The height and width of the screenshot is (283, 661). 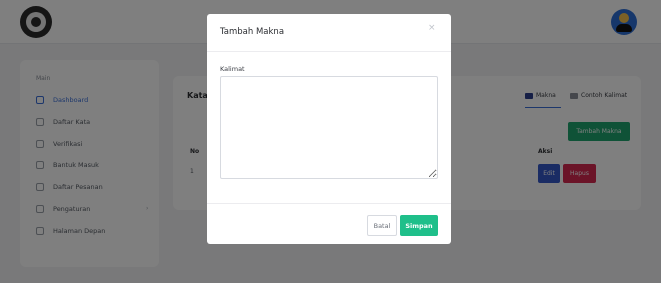 What do you see at coordinates (329, 51) in the screenshot?
I see `modal-header-divider` at bounding box center [329, 51].